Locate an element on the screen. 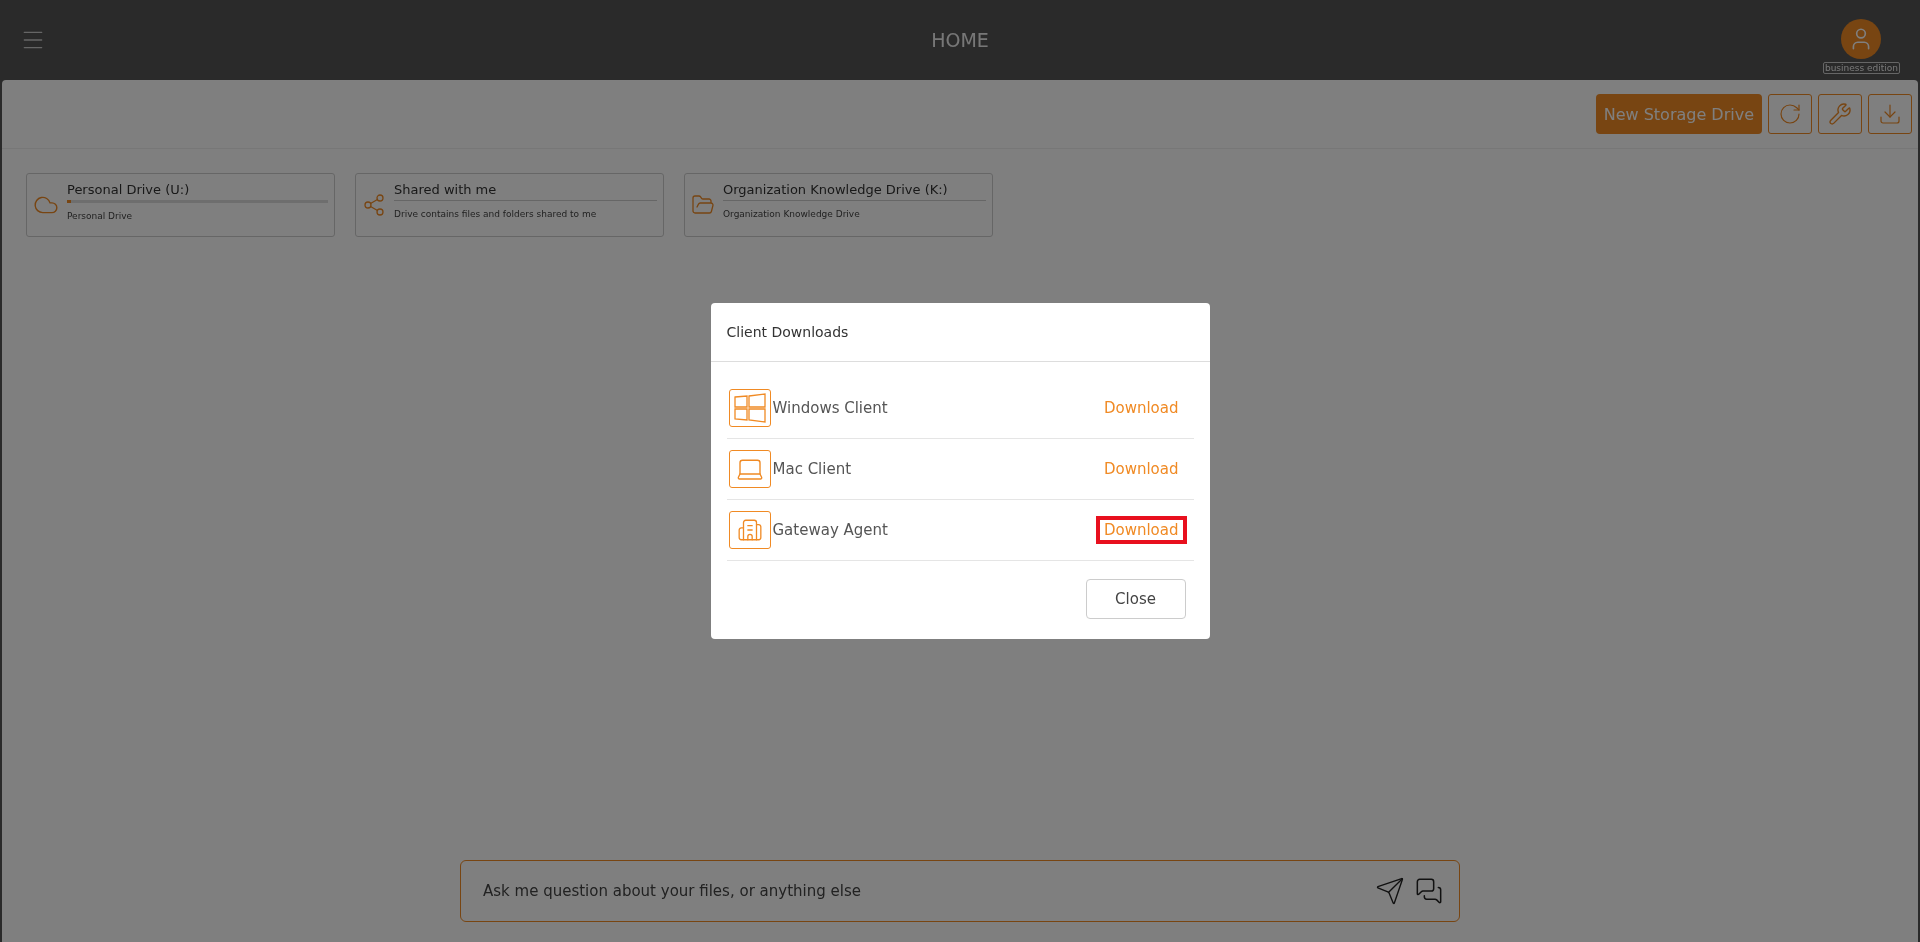 The image size is (1920, 942). drive-description: Personal Drive is located at coordinates (100, 216).